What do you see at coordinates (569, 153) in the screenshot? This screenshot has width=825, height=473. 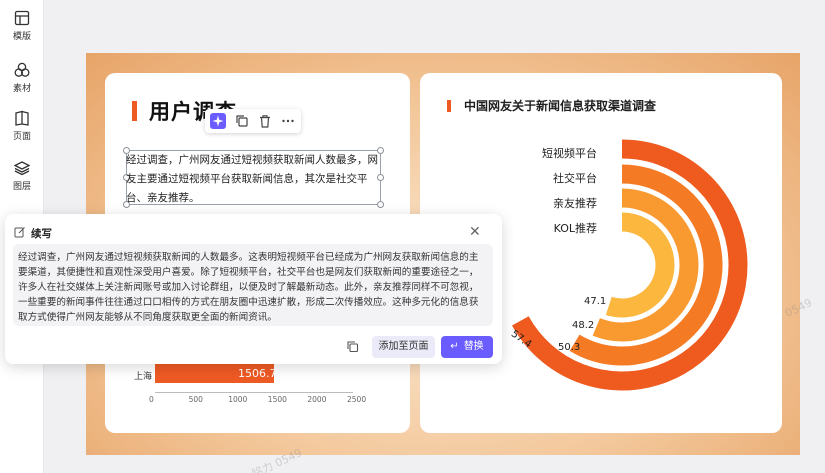 I see `category-label: 短视频平台` at bounding box center [569, 153].